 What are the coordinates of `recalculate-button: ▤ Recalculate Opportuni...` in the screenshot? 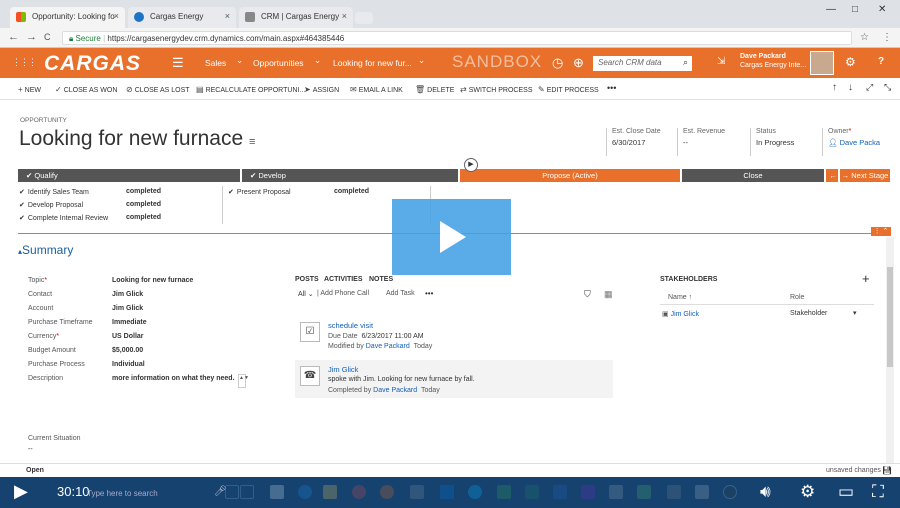 It's located at (250, 89).